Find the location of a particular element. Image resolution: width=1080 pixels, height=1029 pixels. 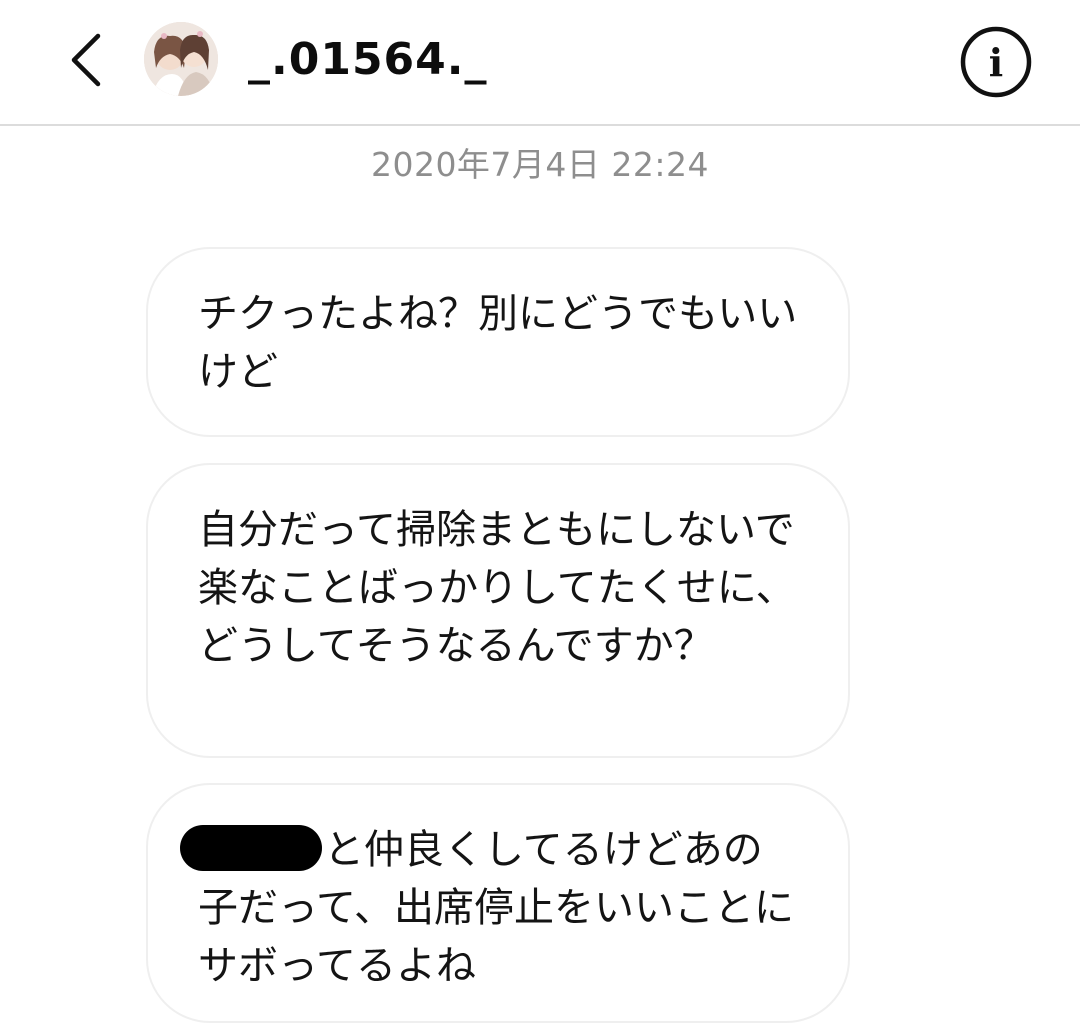

avatar-image is located at coordinates (181, 59).